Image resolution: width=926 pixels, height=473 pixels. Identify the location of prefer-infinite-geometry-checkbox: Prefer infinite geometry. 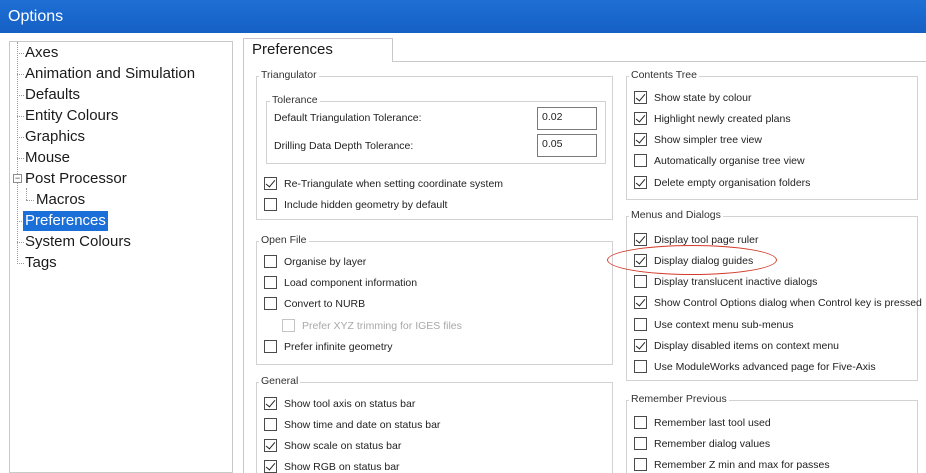
(328, 347).